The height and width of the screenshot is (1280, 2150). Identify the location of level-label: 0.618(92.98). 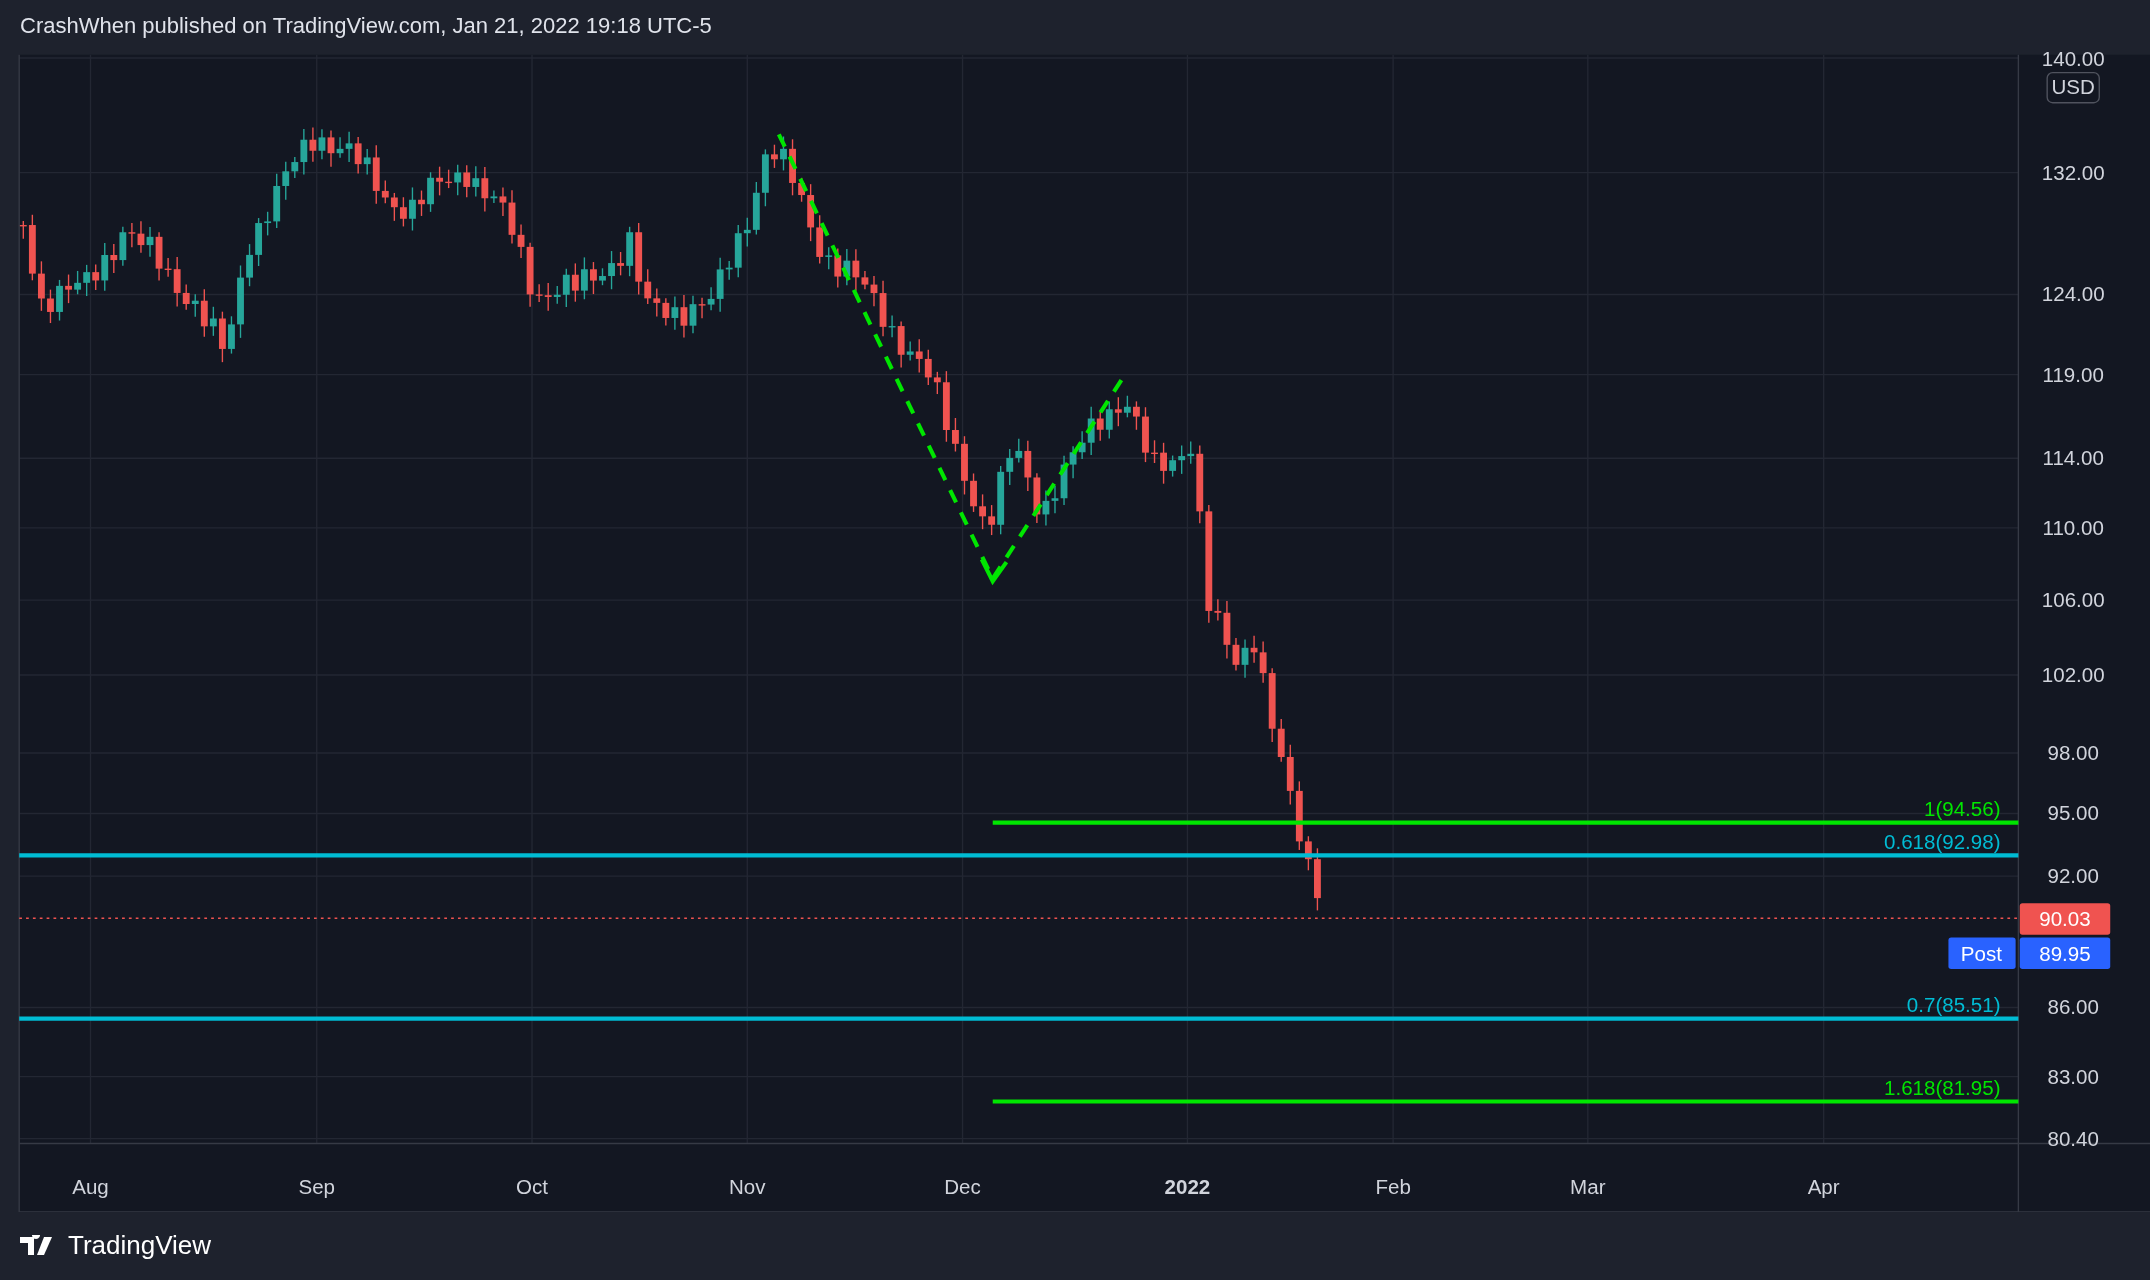
(1942, 841).